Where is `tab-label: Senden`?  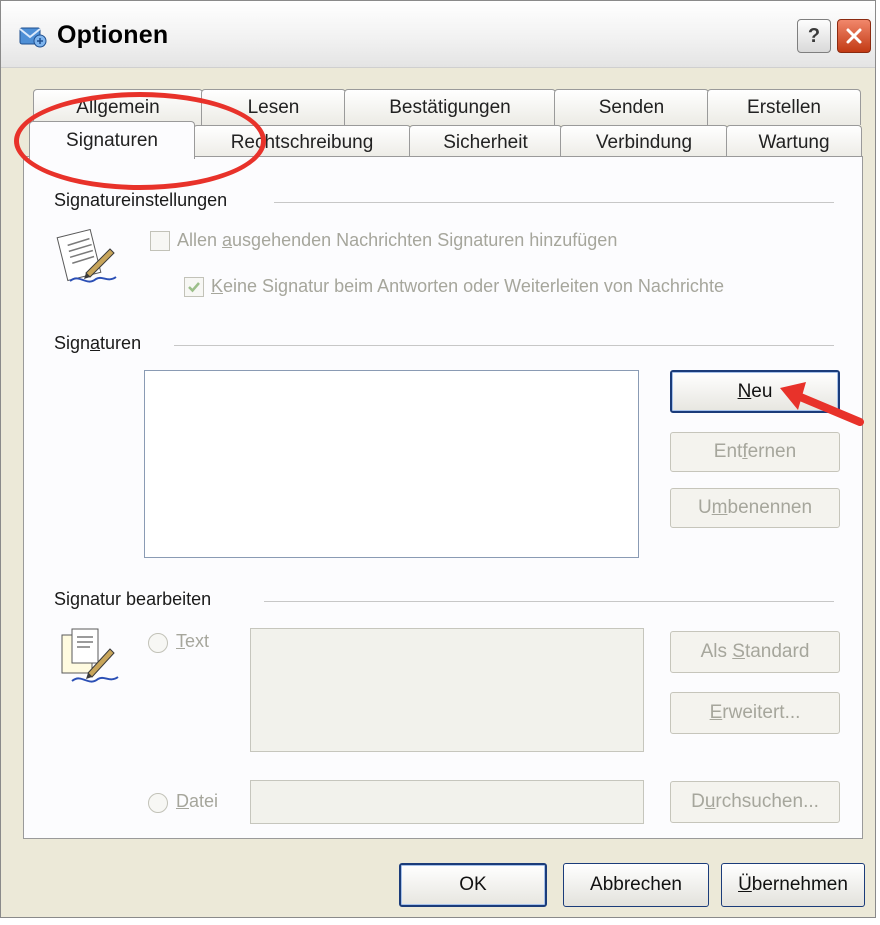
tab-label: Senden is located at coordinates (631, 107).